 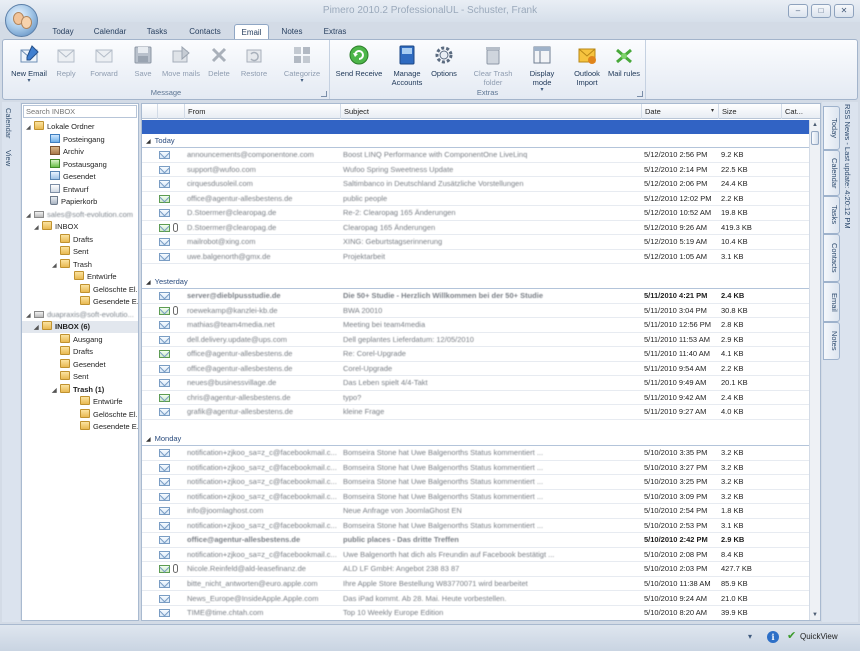 What do you see at coordinates (8, 123) in the screenshot?
I see `calendar-strip-tab: Calendar` at bounding box center [8, 123].